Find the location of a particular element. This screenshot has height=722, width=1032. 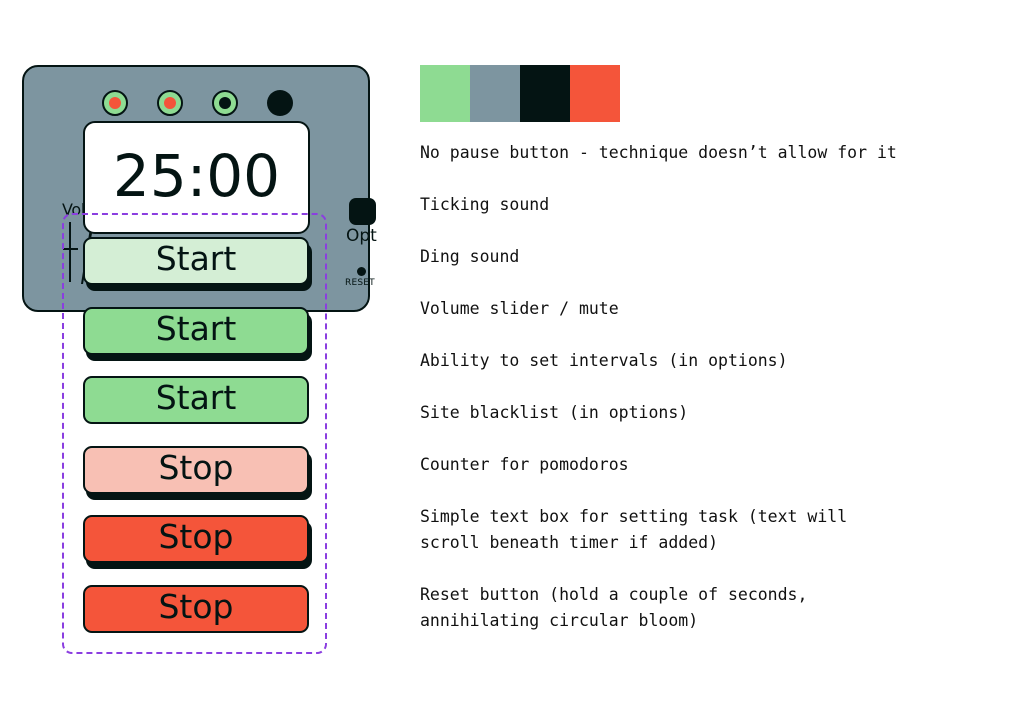

palette-swatch-near-black is located at coordinates (545, 93).